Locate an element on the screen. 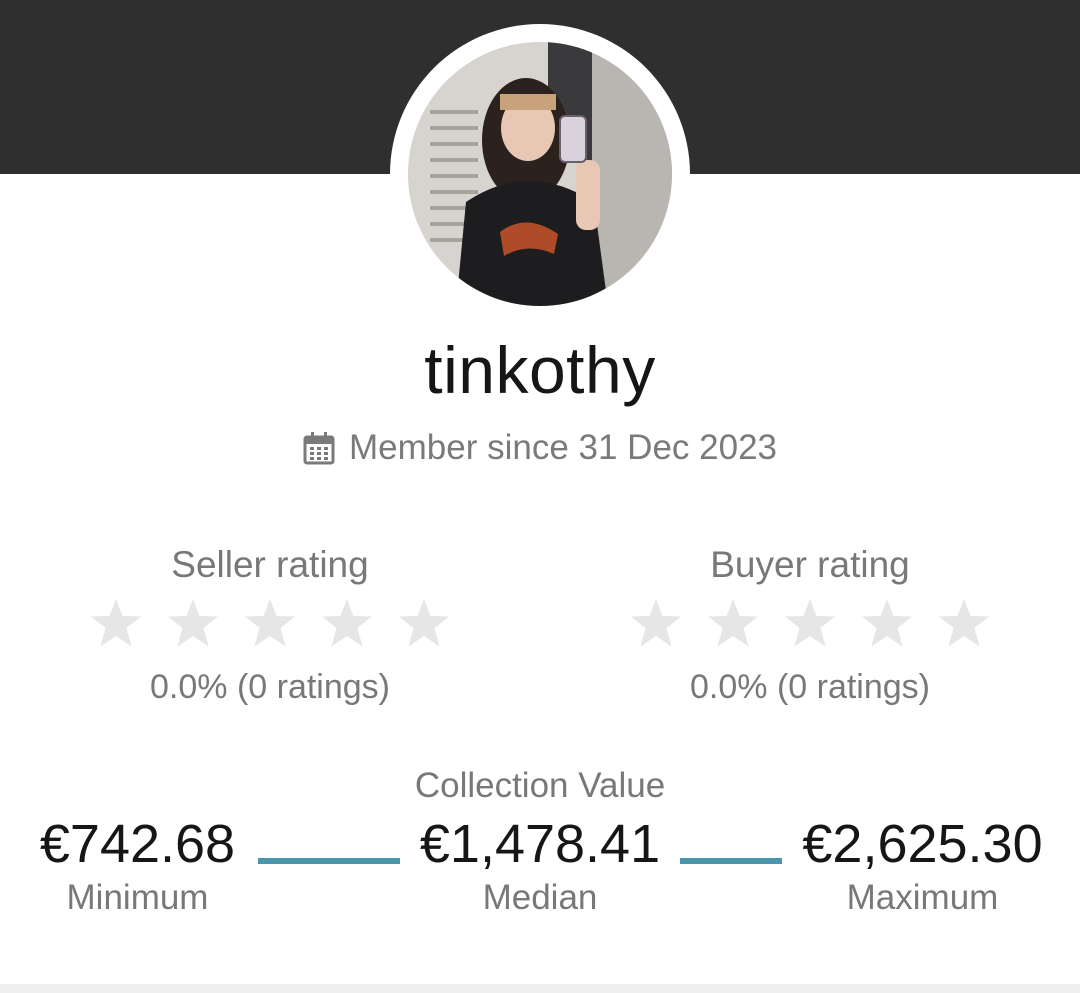  seller-rating-title: Seller rating is located at coordinates (270, 564).